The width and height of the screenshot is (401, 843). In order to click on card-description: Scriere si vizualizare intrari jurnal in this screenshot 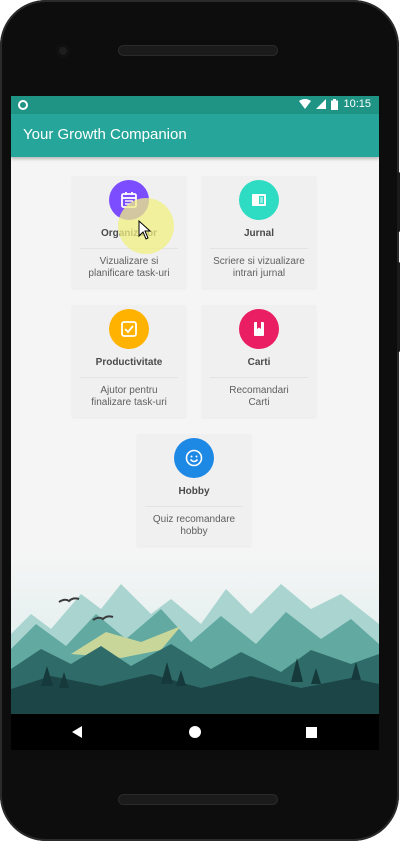, I will do `click(259, 267)`.